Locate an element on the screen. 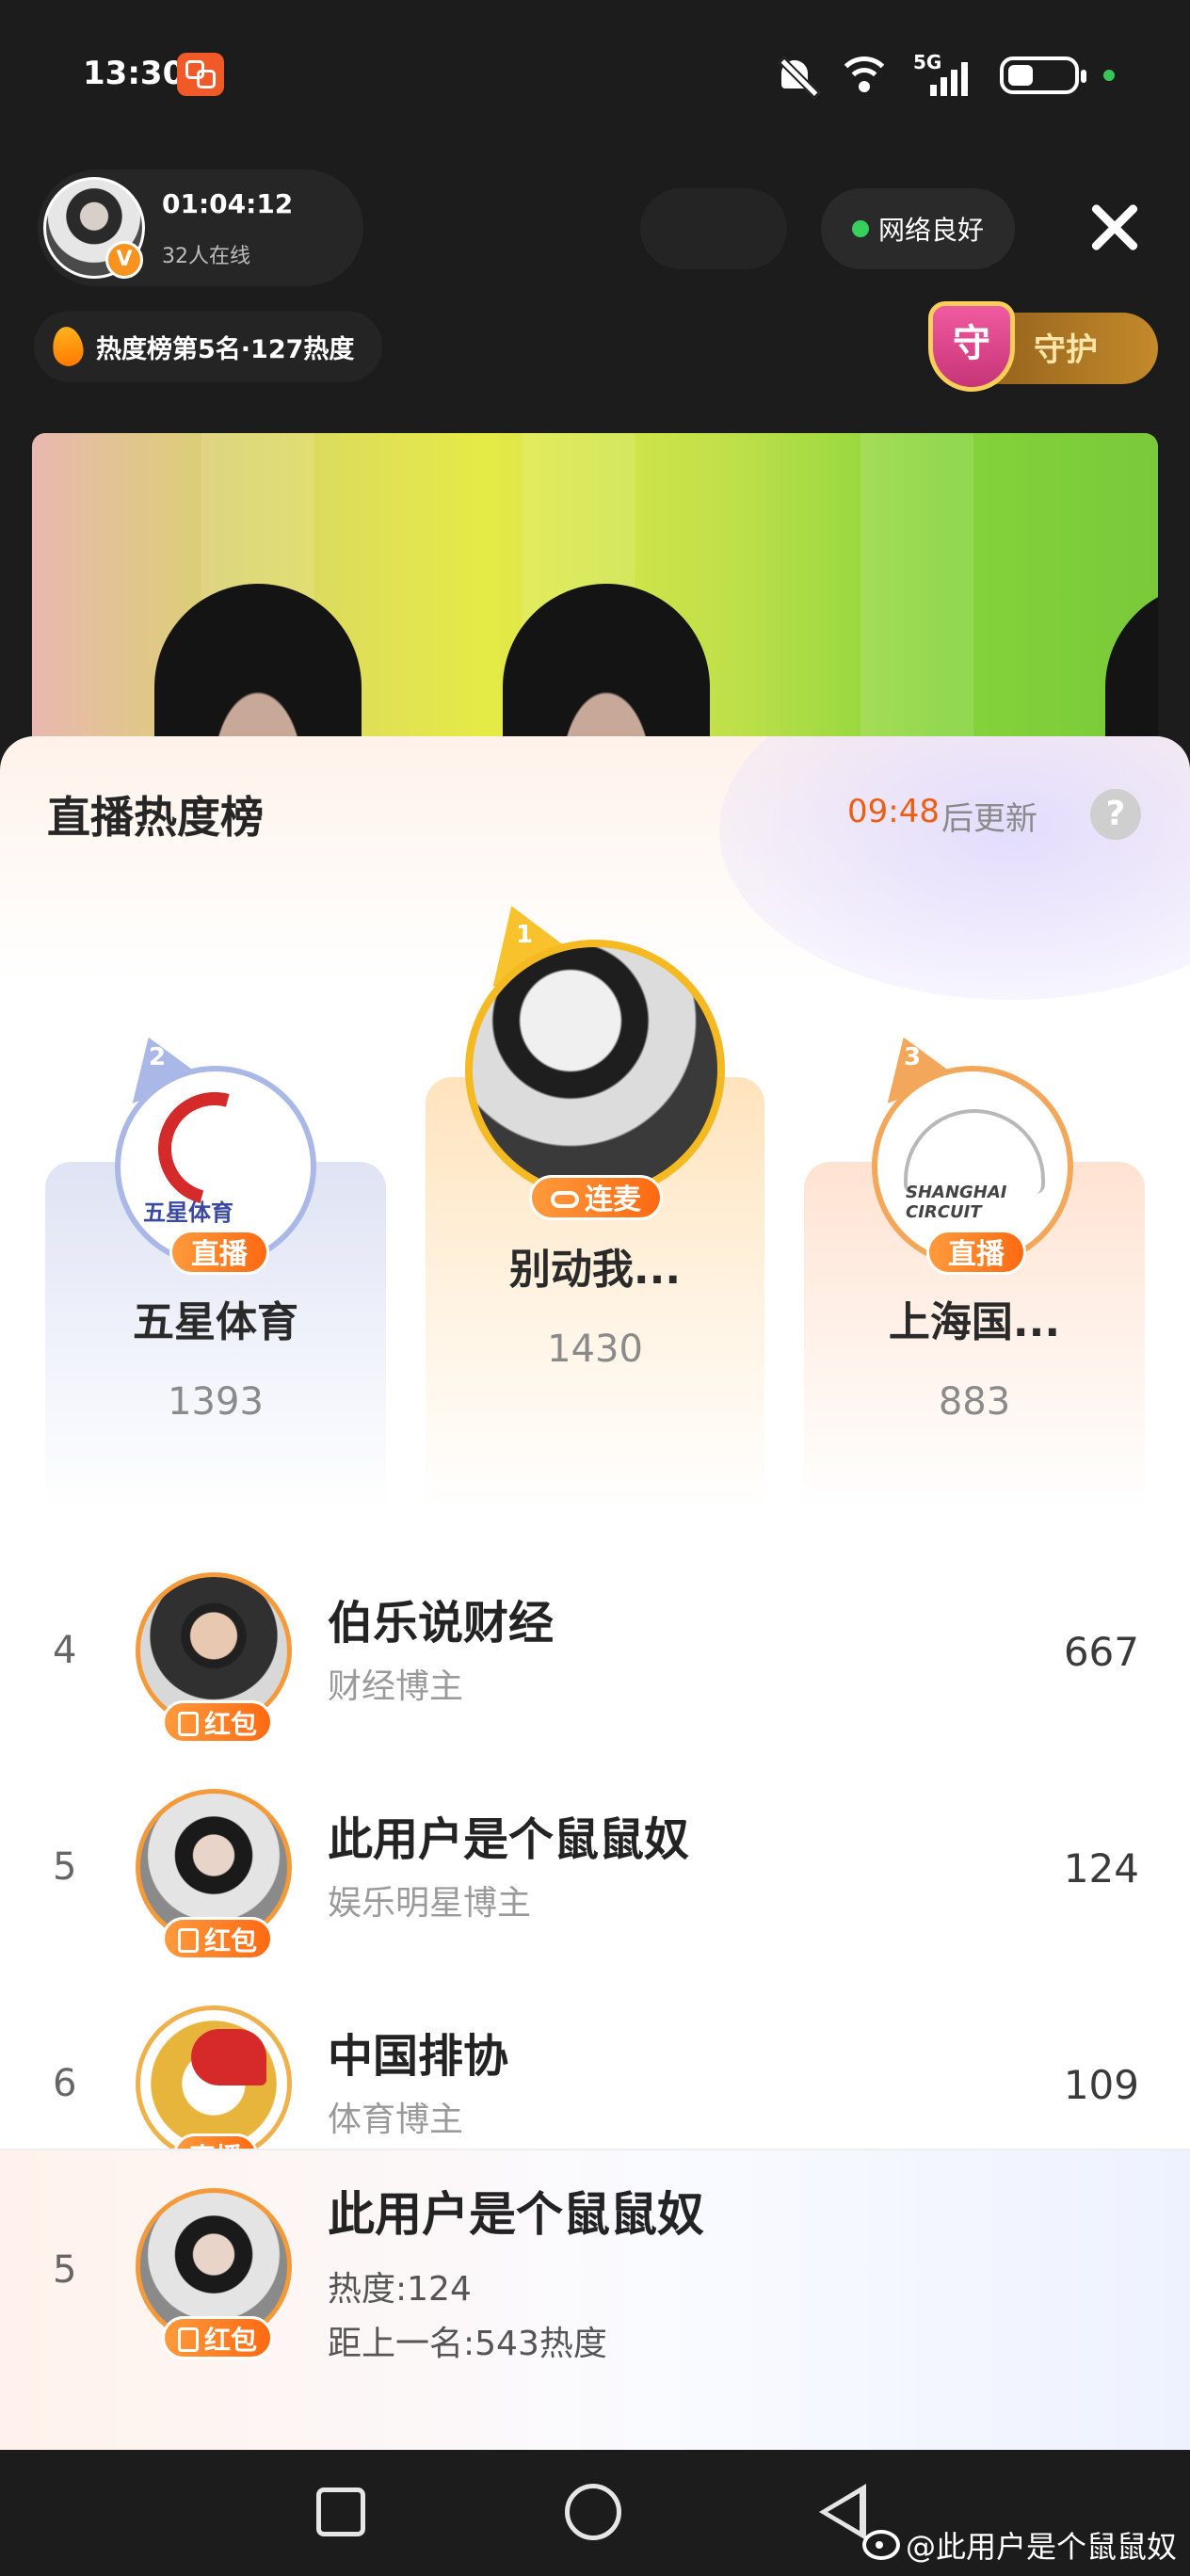  watermark-text: @此用户是个鼠鼠奴 is located at coordinates (1042, 2547).